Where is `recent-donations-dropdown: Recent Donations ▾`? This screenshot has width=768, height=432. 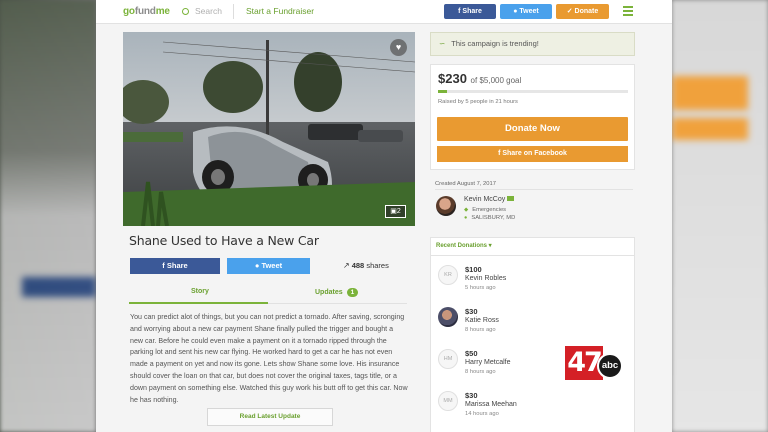
recent-donations-dropdown: Recent Donations ▾ is located at coordinates (532, 246).